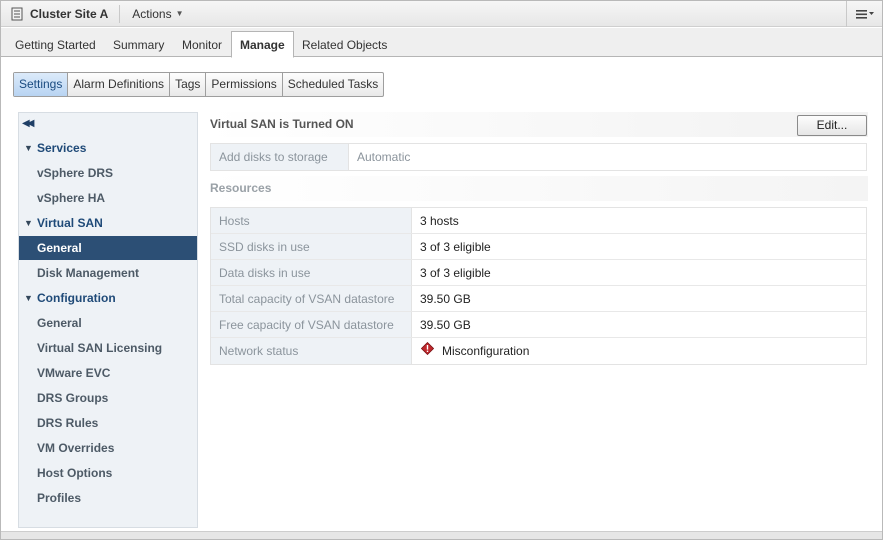 This screenshot has height=540, width=883. What do you see at coordinates (138, 45) in the screenshot?
I see `tab-summary: Summary` at bounding box center [138, 45].